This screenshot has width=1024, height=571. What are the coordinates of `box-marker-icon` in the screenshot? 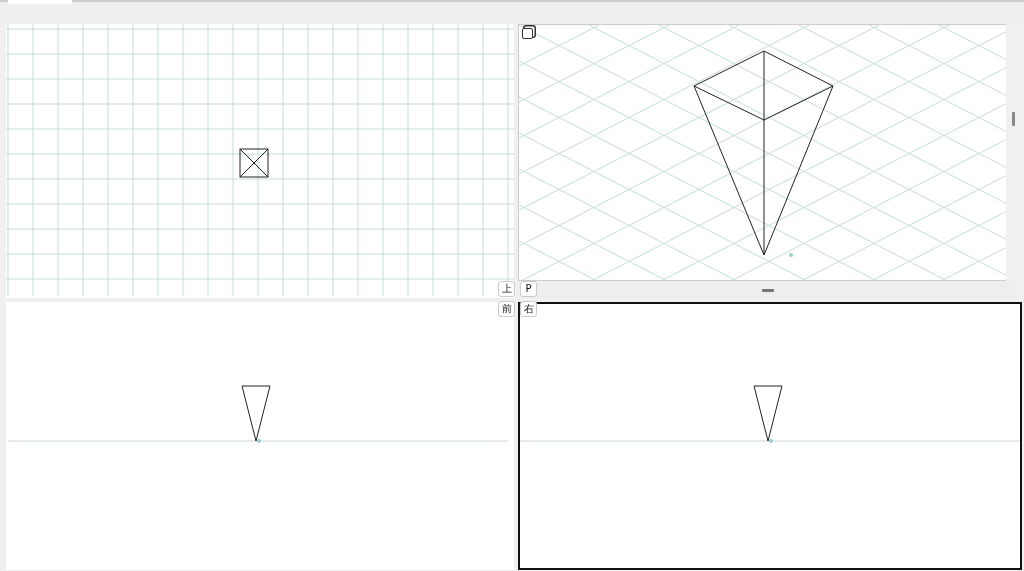 It's located at (254, 163).